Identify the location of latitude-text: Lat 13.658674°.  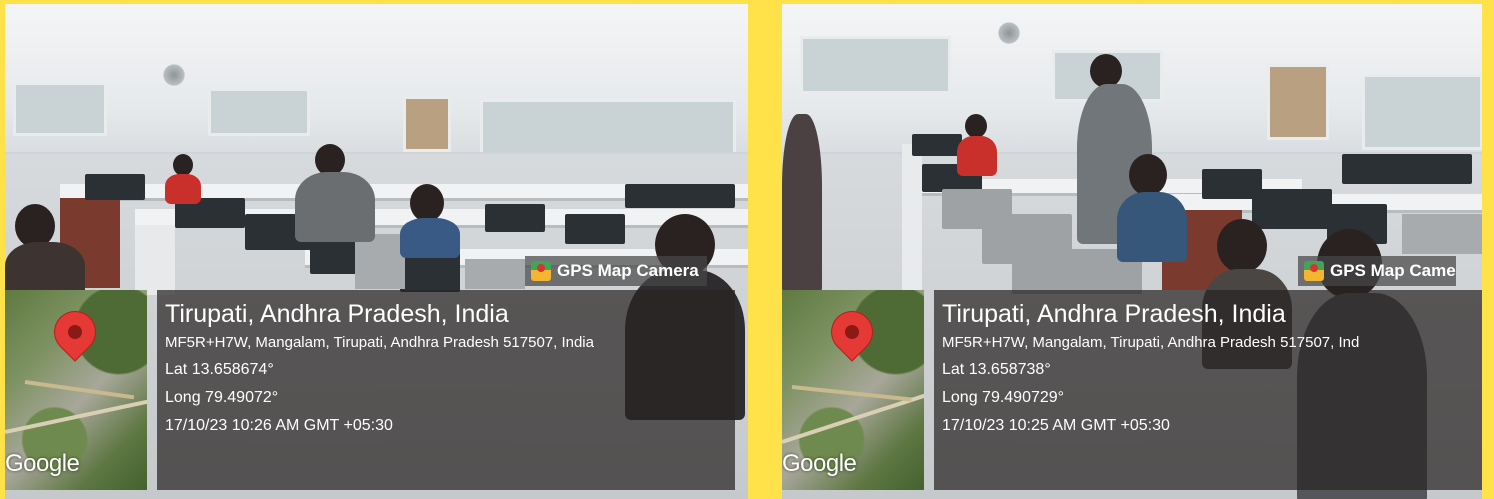
(219, 369).